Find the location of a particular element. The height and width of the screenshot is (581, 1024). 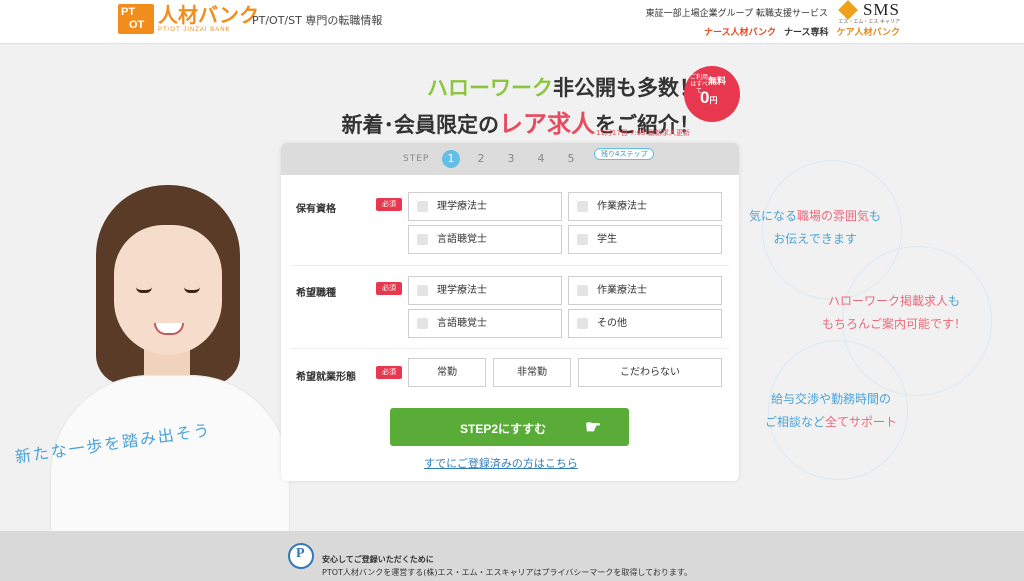

option-label: 常勤 is located at coordinates (447, 372).